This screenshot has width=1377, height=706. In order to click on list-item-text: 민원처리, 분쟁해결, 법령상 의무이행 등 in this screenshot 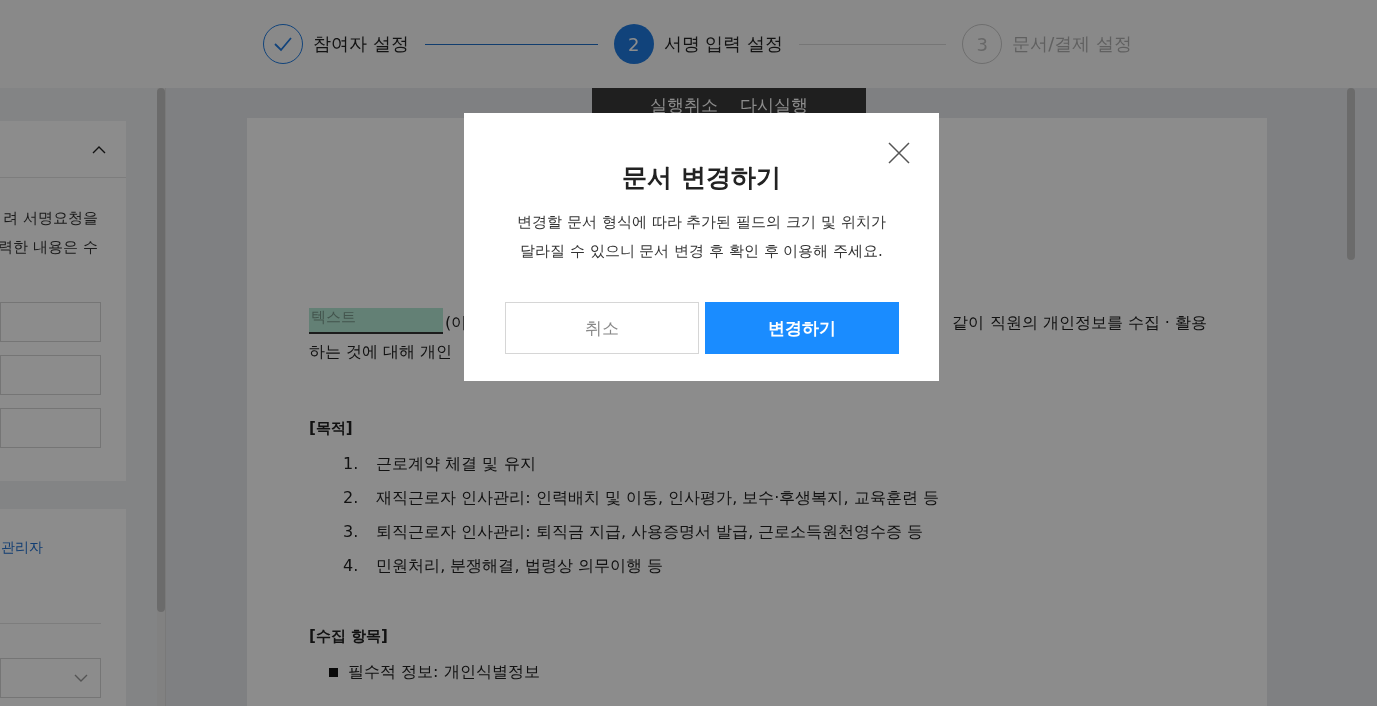, I will do `click(519, 566)`.